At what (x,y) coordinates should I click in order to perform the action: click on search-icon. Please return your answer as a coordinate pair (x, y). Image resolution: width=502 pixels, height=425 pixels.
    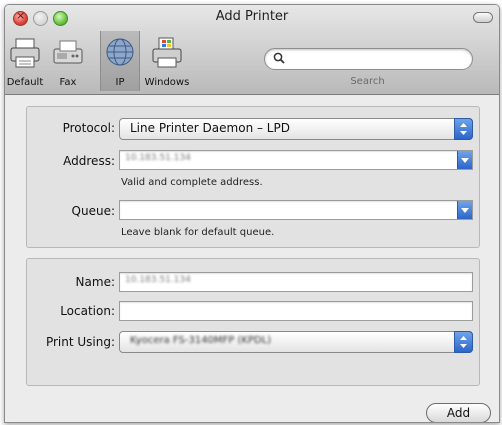
    Looking at the image, I should click on (279, 58).